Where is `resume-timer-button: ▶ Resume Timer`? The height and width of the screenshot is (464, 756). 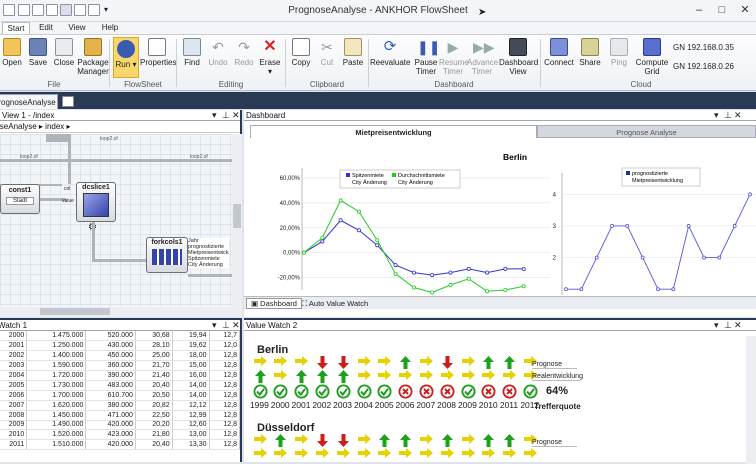
resume-timer-button: ▶ Resume Timer is located at coordinates (454, 57).